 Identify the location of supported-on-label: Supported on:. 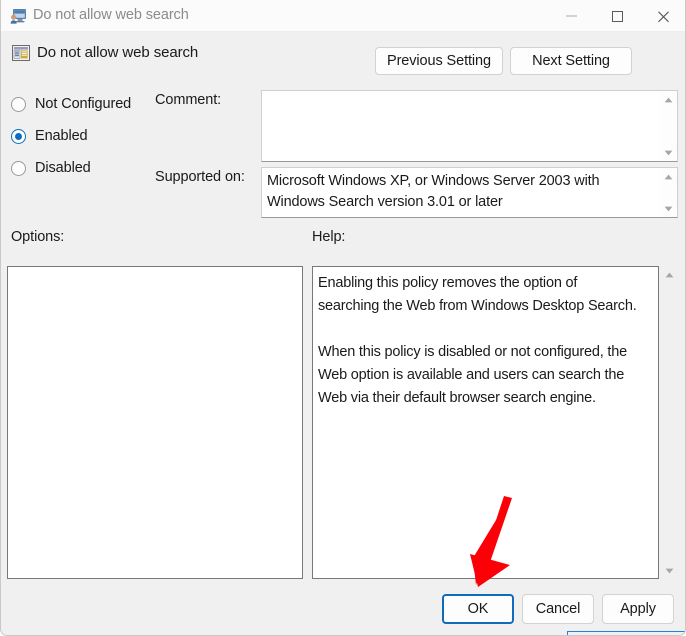
(200, 177).